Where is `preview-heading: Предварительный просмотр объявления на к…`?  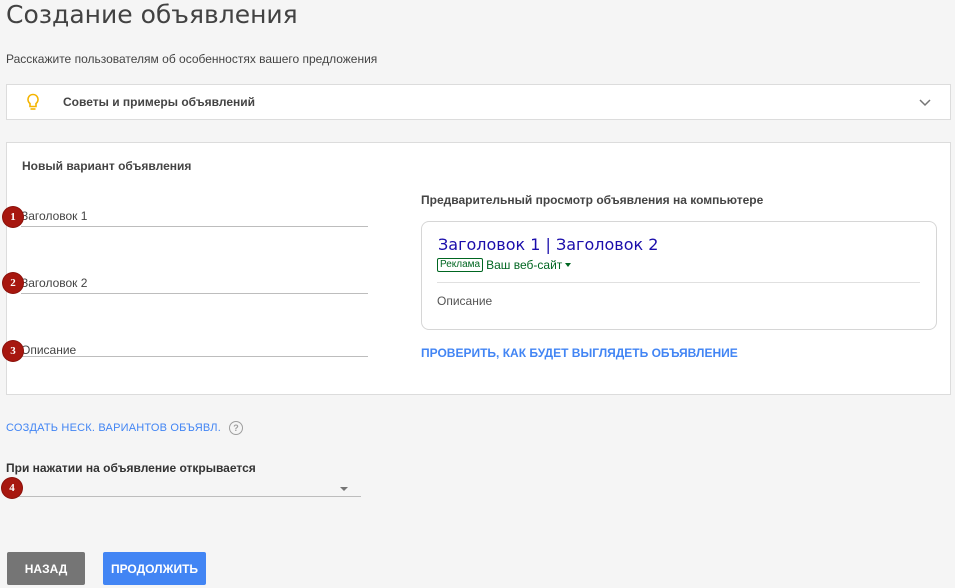
preview-heading: Предварительный просмотр объявления на к… is located at coordinates (592, 200).